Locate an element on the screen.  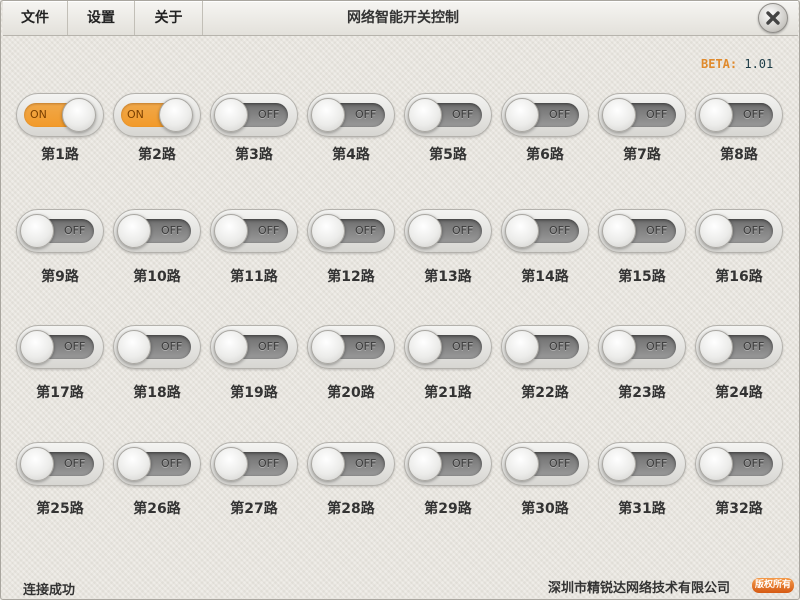
channel-switch-14: OFF is located at coordinates (545, 231).